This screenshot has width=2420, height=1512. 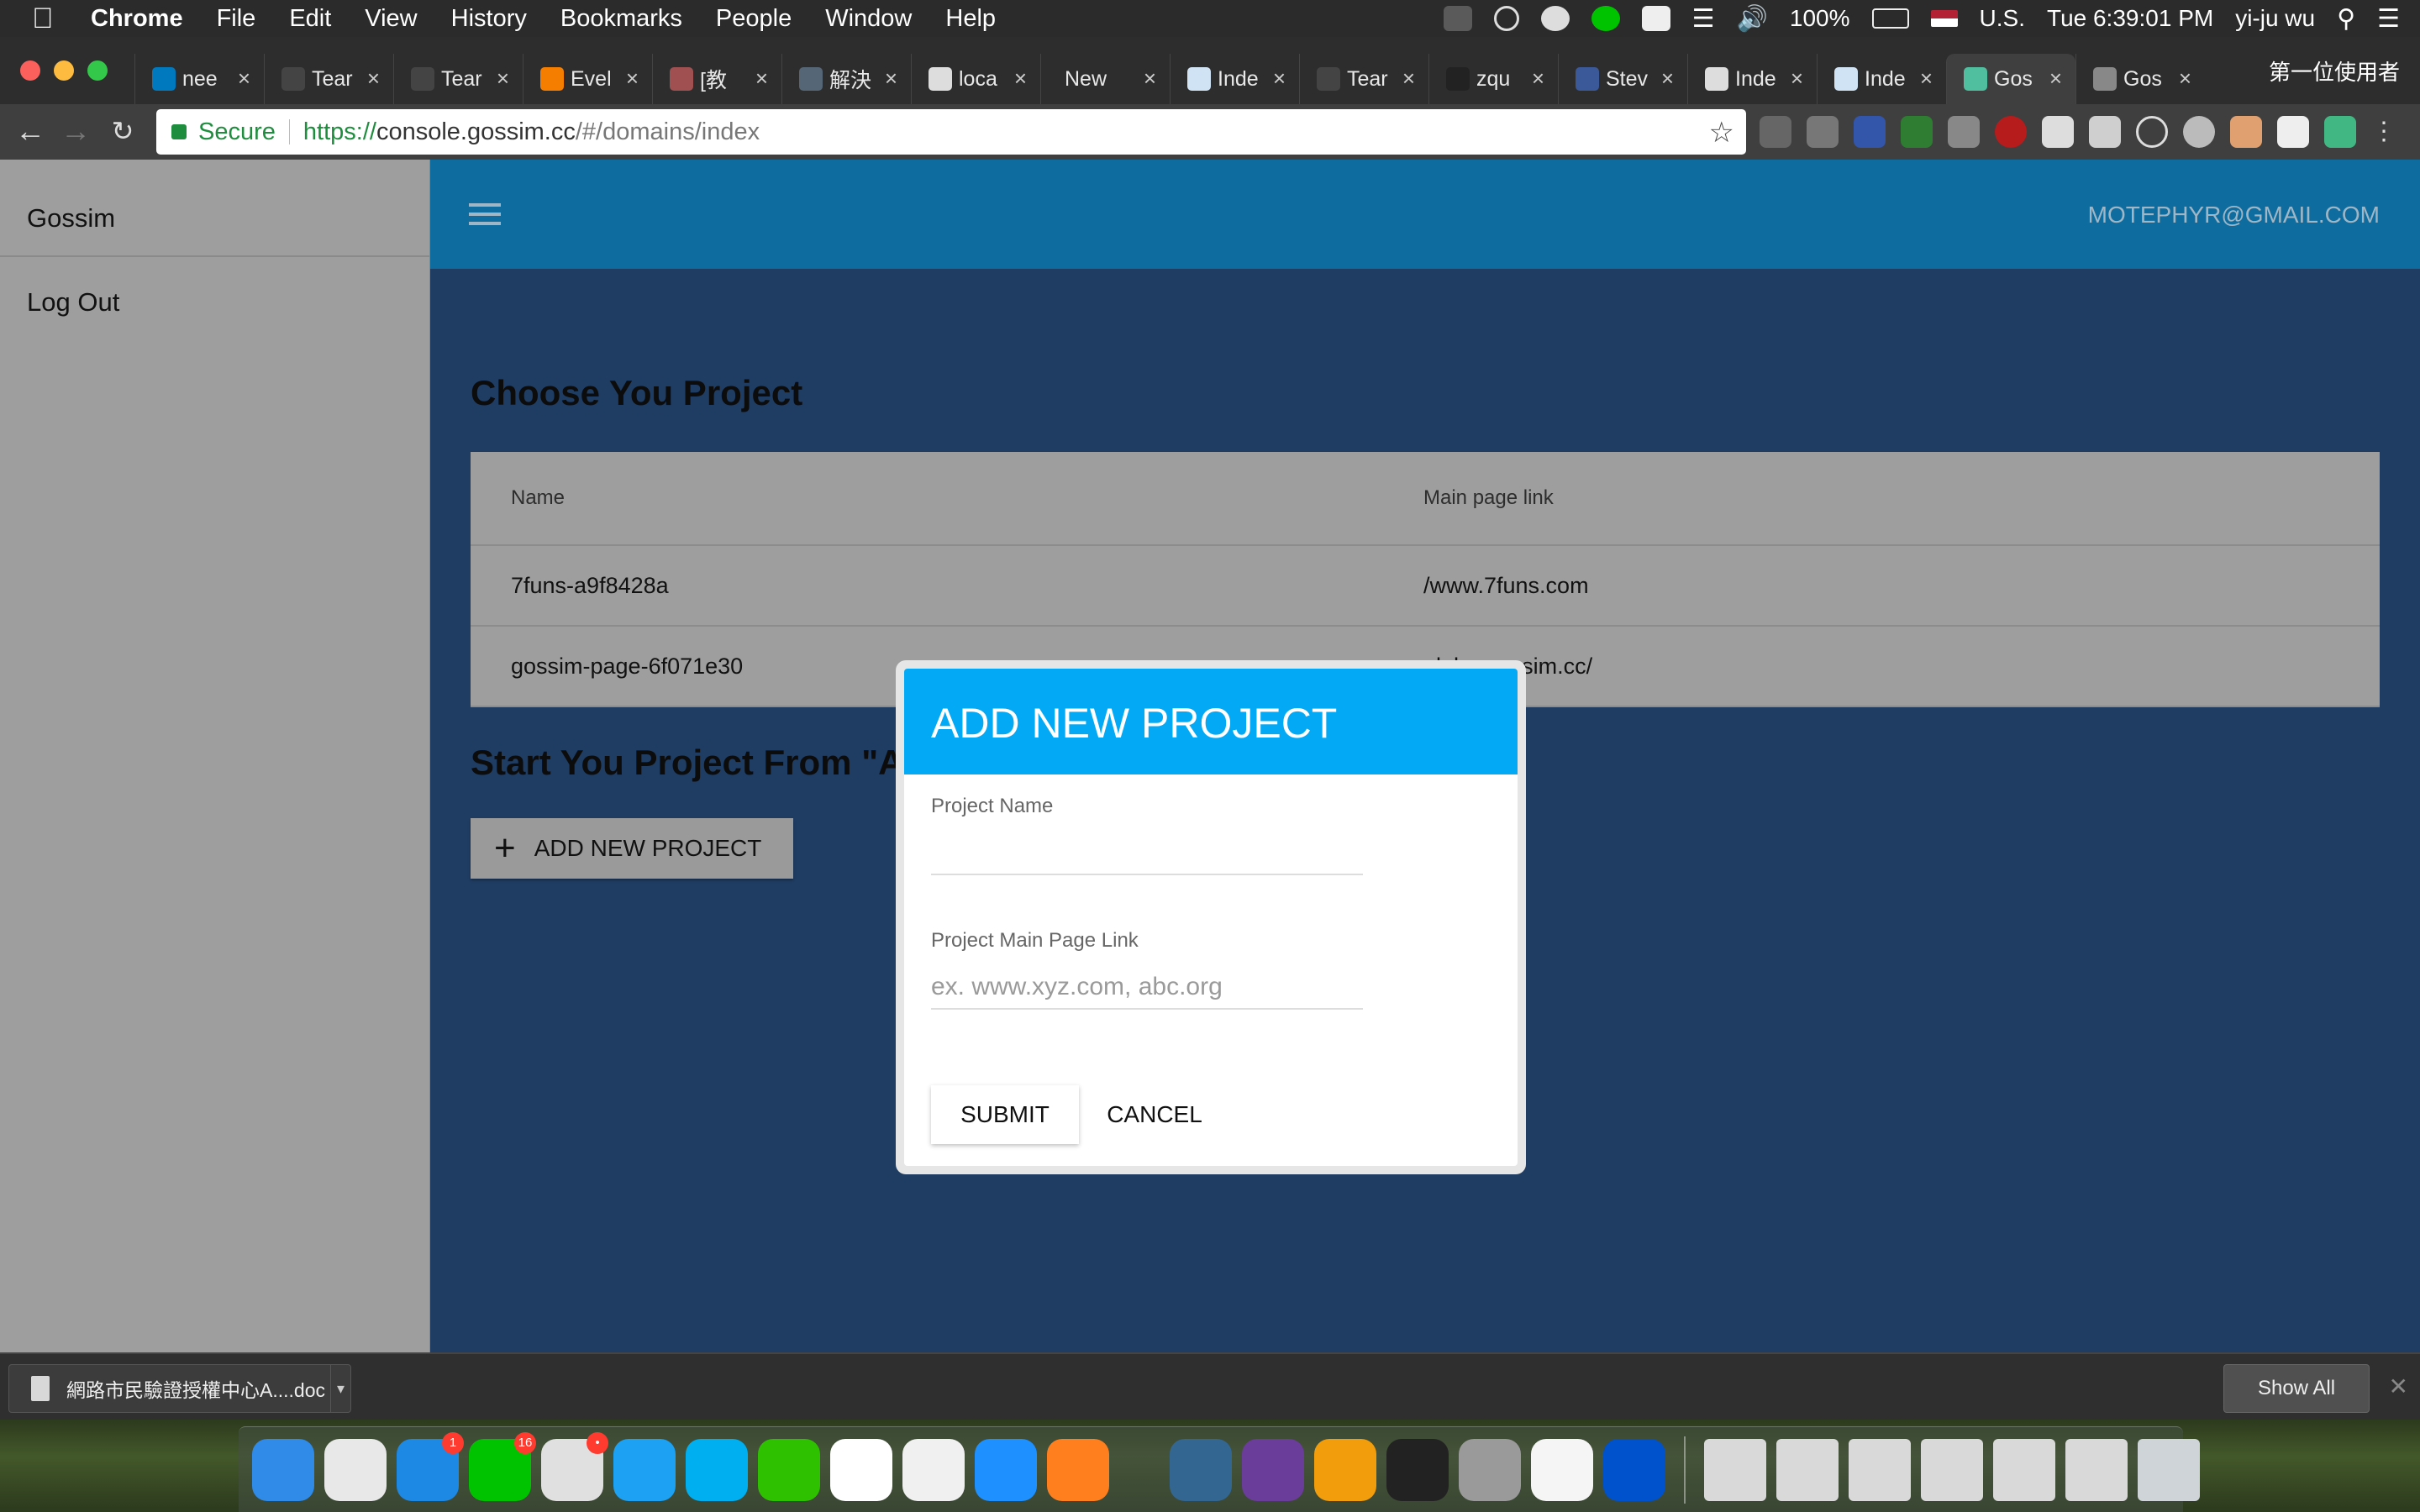 What do you see at coordinates (137, 19) in the screenshot?
I see `app-menu-chrome: Chrome` at bounding box center [137, 19].